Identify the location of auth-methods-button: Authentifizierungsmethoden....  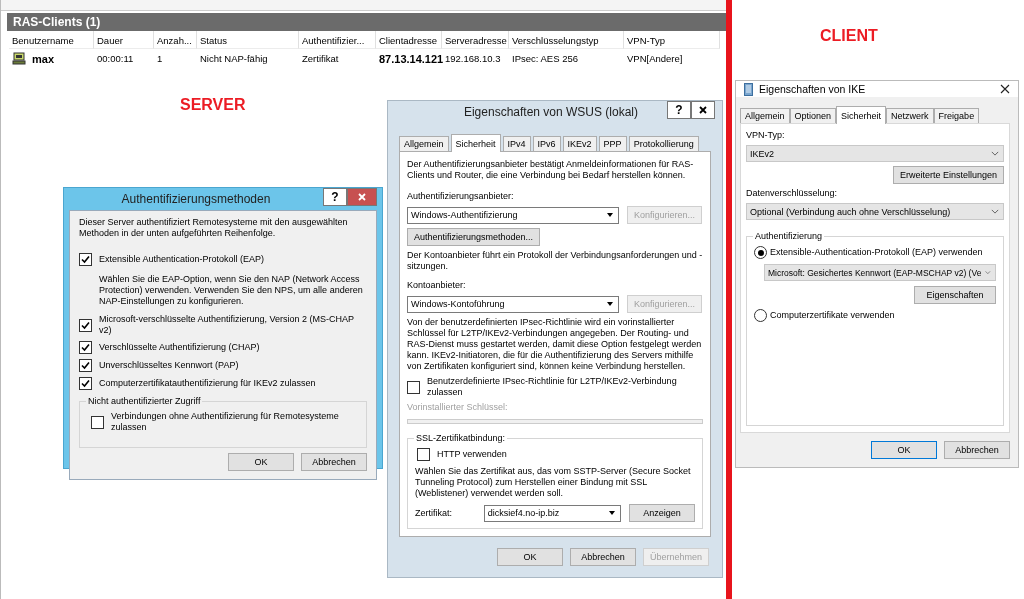
(474, 237).